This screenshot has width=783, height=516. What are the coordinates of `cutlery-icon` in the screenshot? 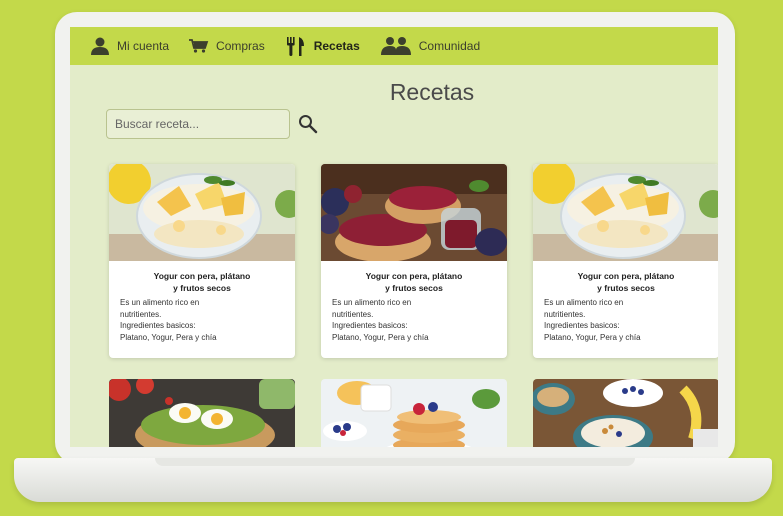 It's located at (296, 46).